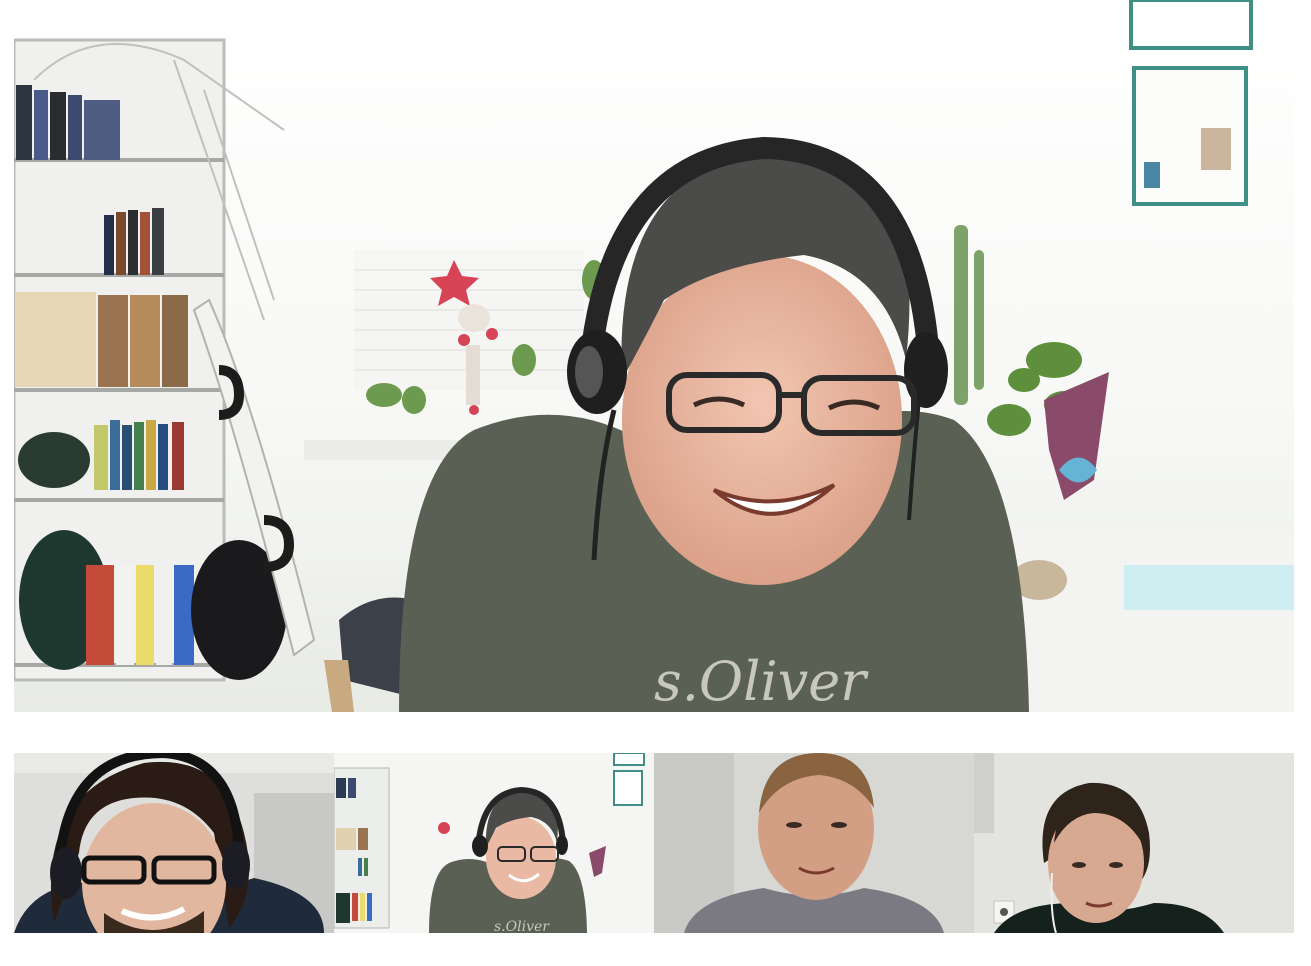 The height and width of the screenshot is (966, 1311). Describe the element at coordinates (494, 843) in the screenshot. I see `participant-tile-2: s.Oliver` at that location.